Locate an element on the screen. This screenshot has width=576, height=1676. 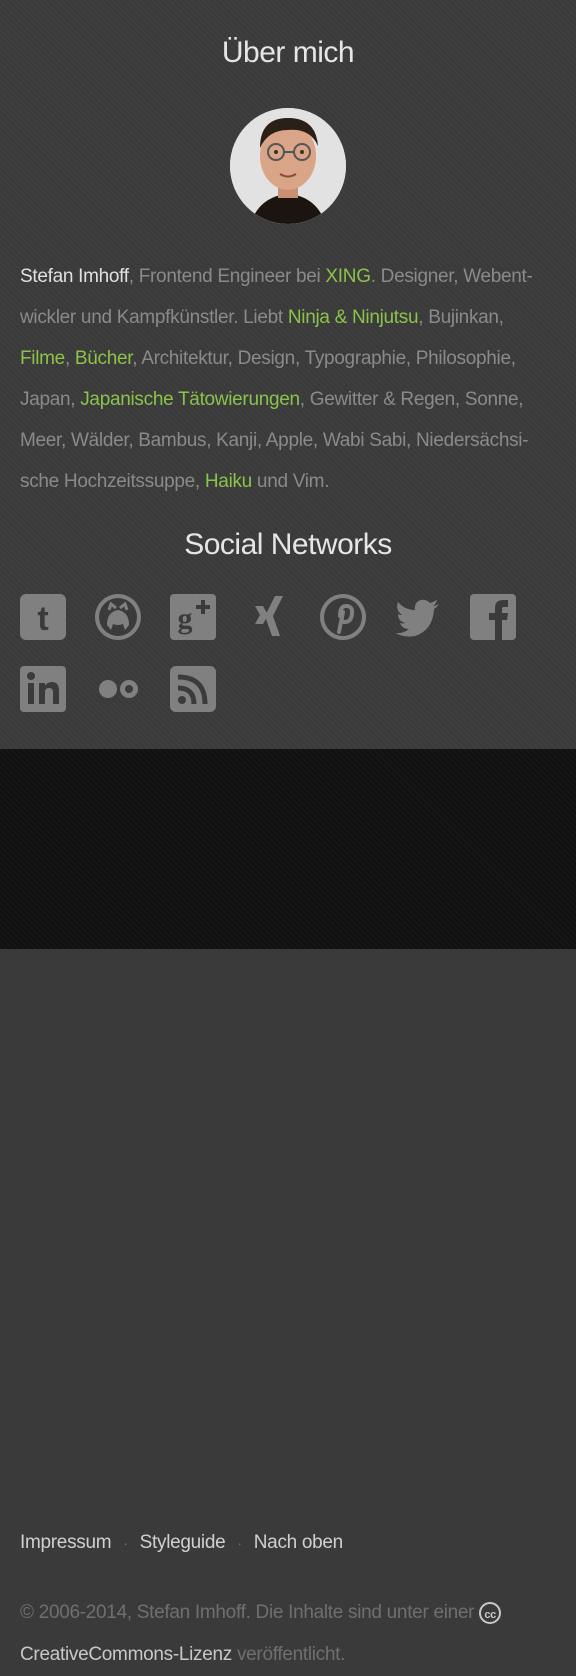
tattoo-link: Japanische Tätowierungen is located at coordinates (190, 399).